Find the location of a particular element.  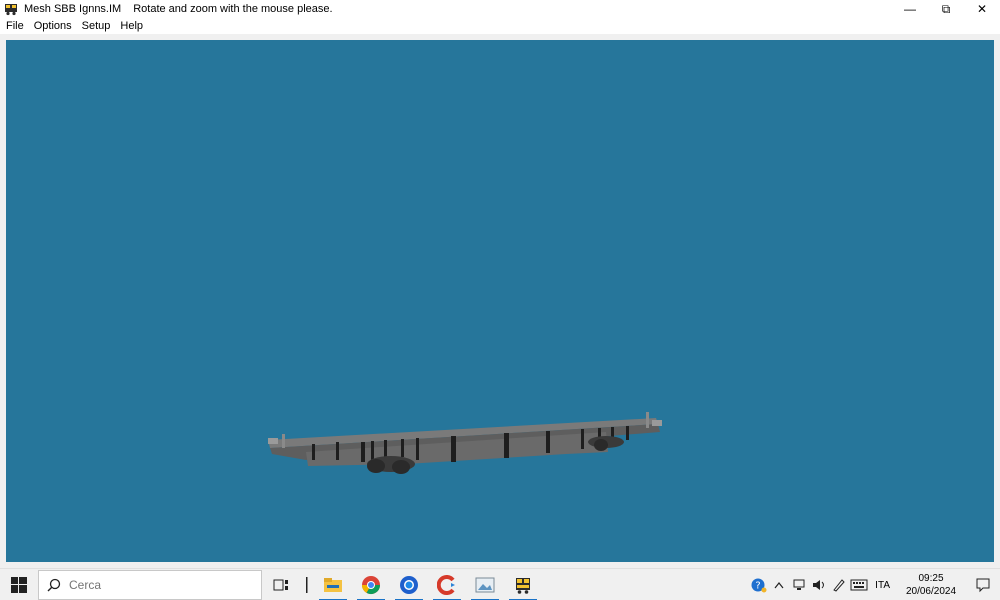

close-button: ✕ is located at coordinates (982, 9).